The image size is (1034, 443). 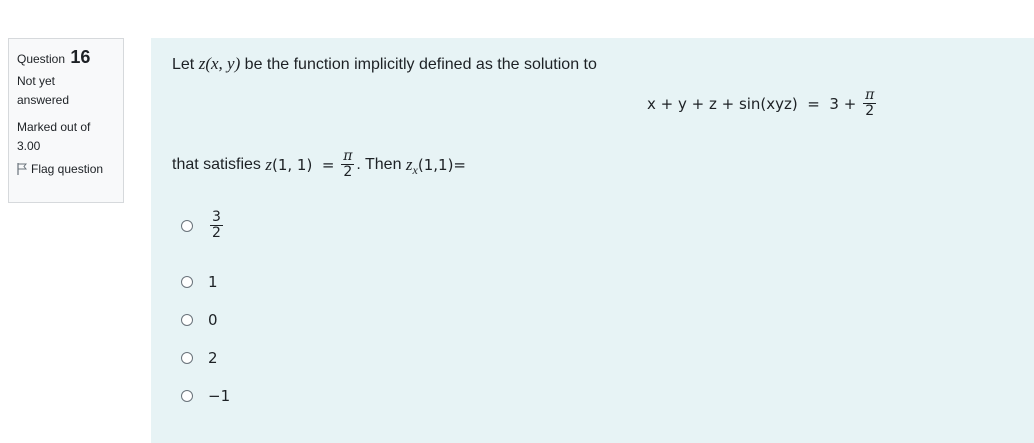 I want to click on answer-option-4: 2, so click(x=199, y=358).